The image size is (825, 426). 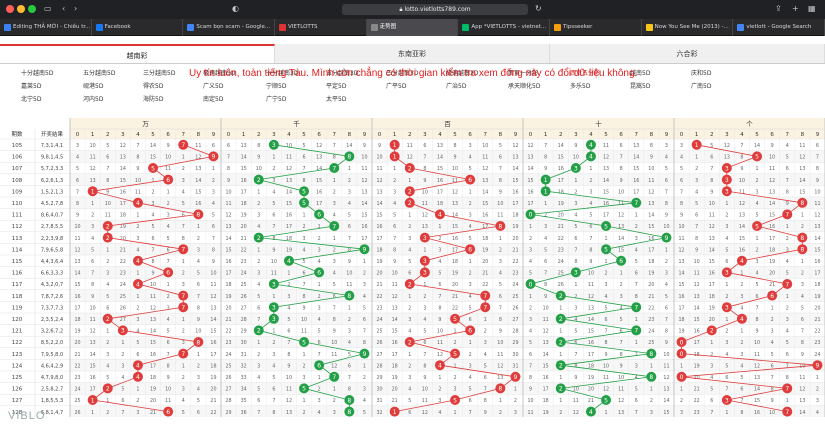 I want to click on drawn-number-label: 3, so click(x=727, y=400).